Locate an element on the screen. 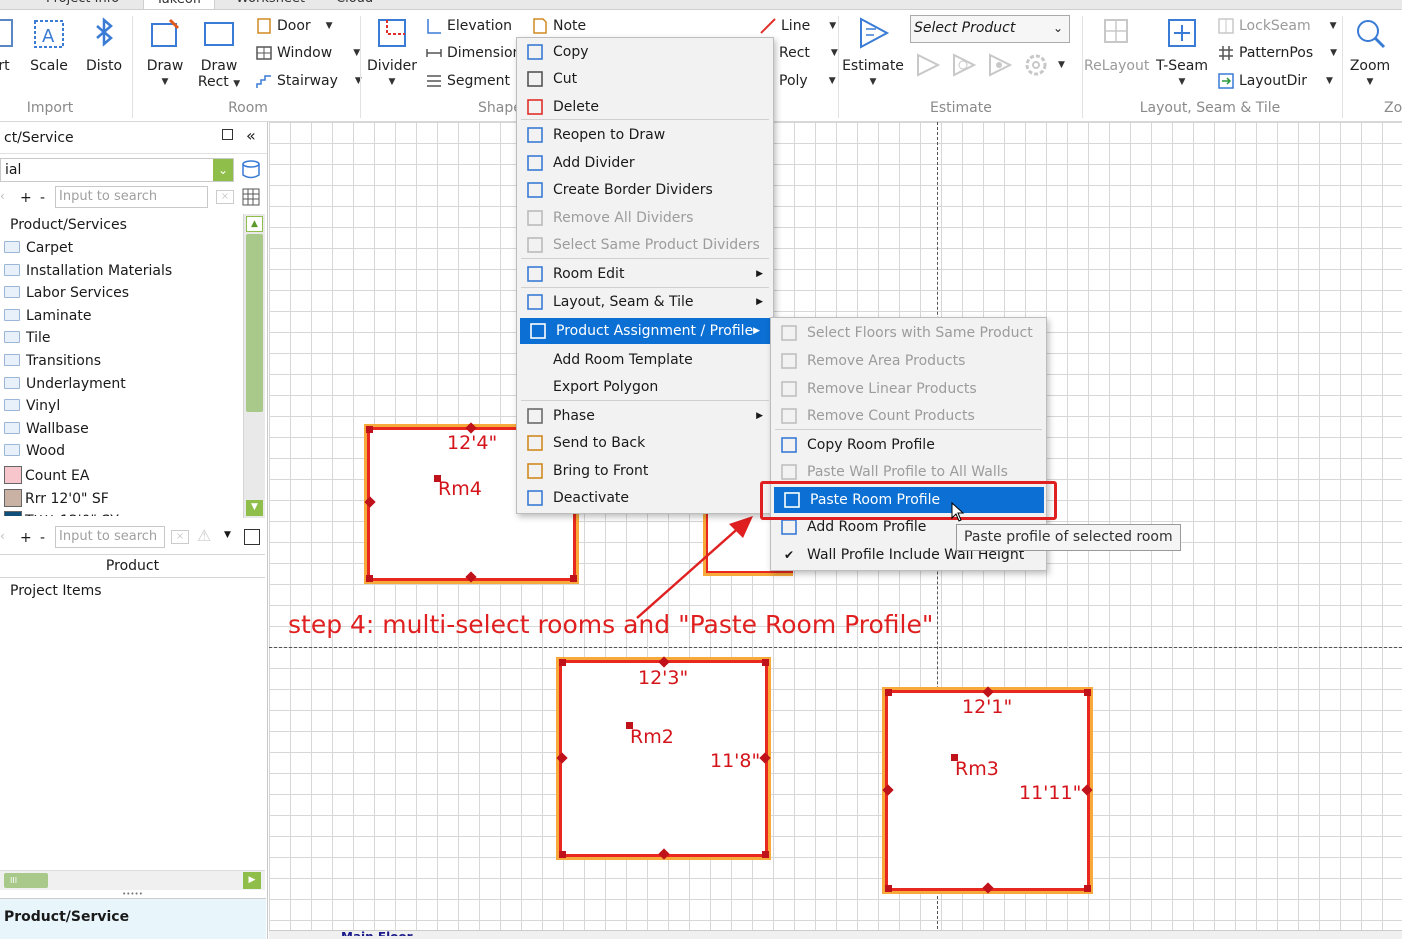 The width and height of the screenshot is (1402, 939). tree-item: Installation Materials is located at coordinates (88, 271).